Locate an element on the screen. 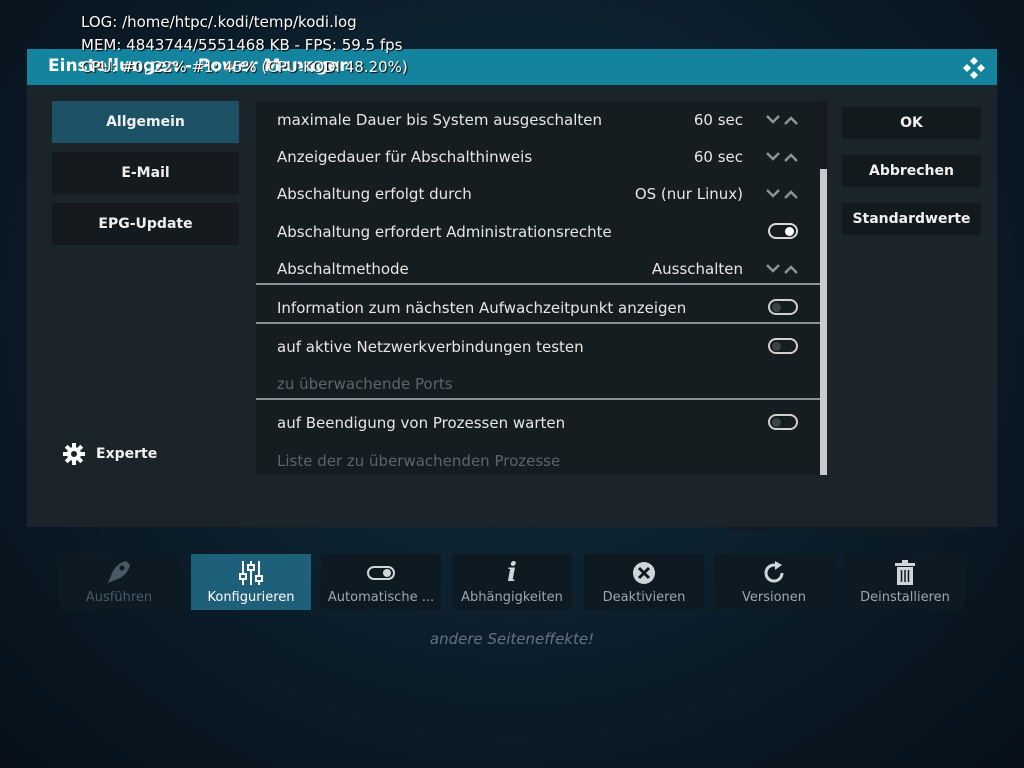 This screenshot has height=768, width=1024. disable-button: Deaktivieren is located at coordinates (644, 582).